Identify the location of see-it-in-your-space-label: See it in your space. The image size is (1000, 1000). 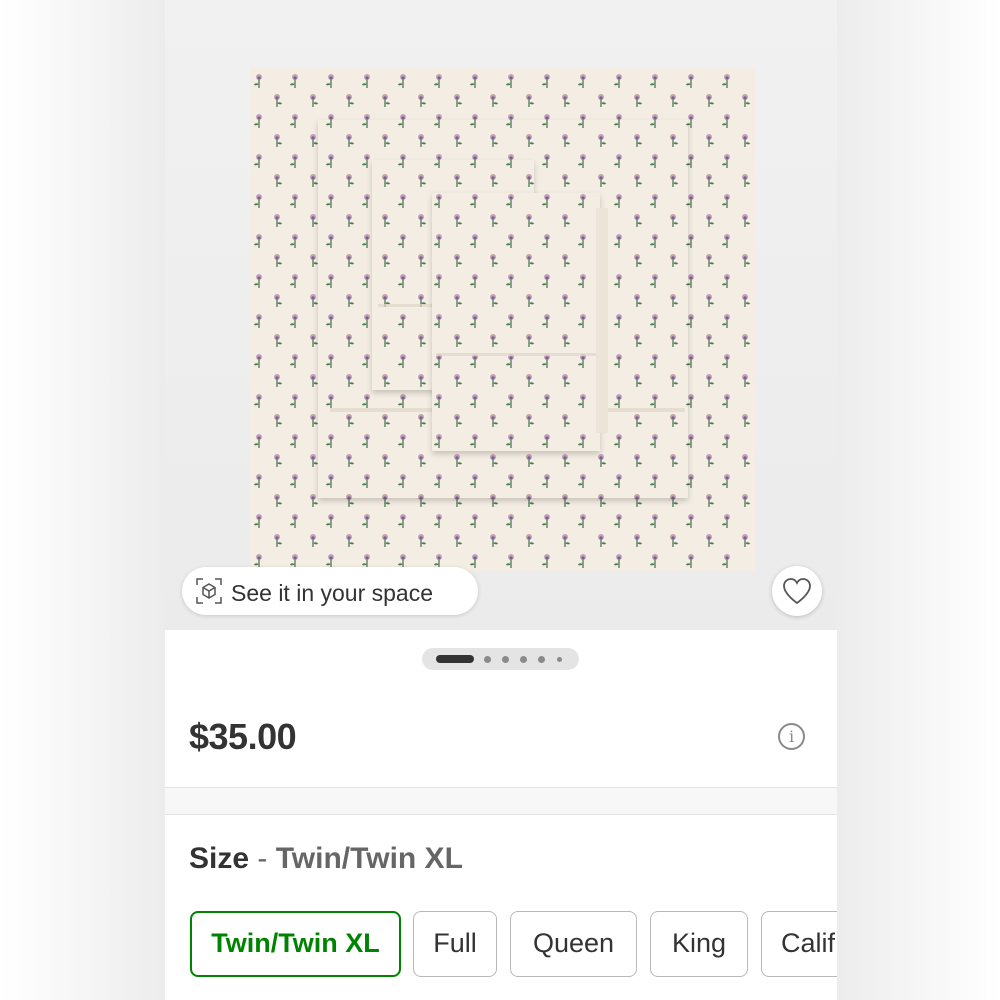
(332, 593).